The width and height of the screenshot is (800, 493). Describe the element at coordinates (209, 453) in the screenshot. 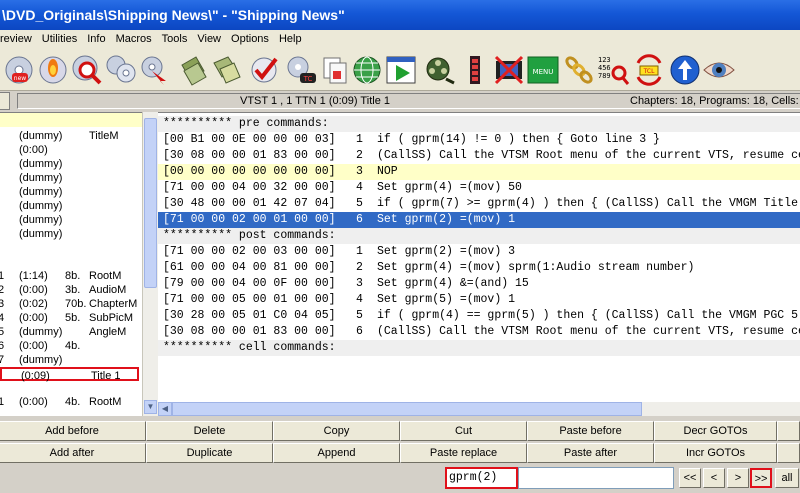

I see `duplicate-button: Duplicate` at that location.